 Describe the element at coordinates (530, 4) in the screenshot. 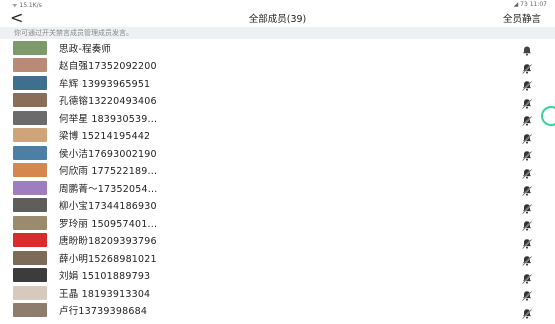

I see `status-right: ◢ 73 11:07` at that location.